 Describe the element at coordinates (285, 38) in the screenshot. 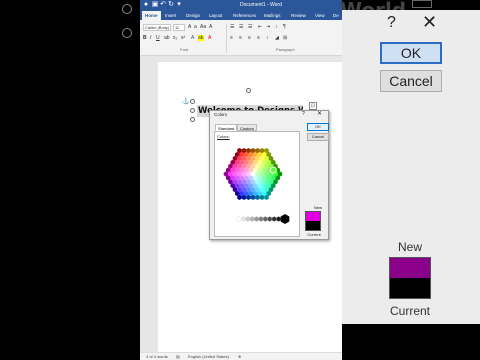

I see `borders-icon: ⊞` at that location.